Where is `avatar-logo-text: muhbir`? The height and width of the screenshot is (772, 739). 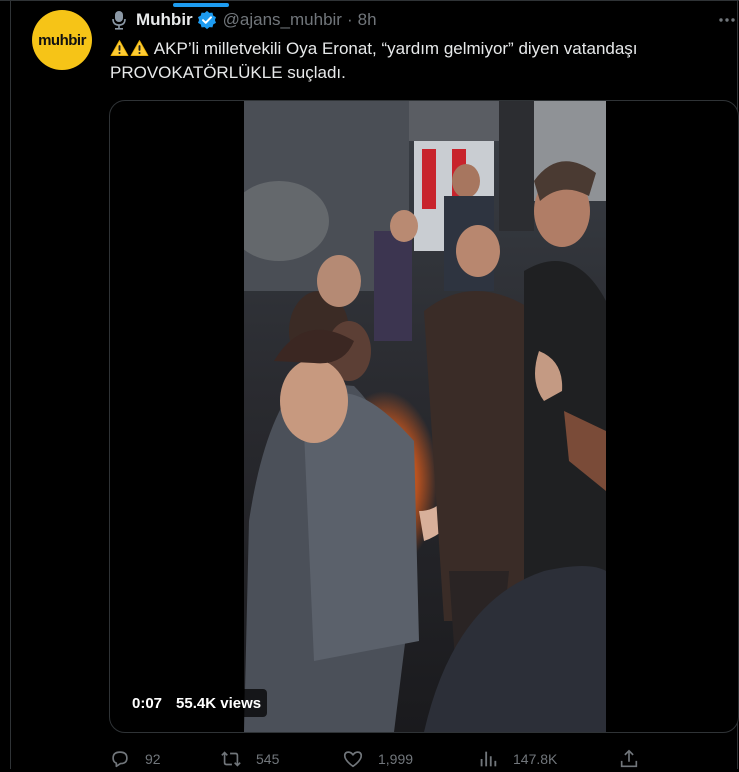
avatar-logo-text: muhbir is located at coordinates (62, 40).